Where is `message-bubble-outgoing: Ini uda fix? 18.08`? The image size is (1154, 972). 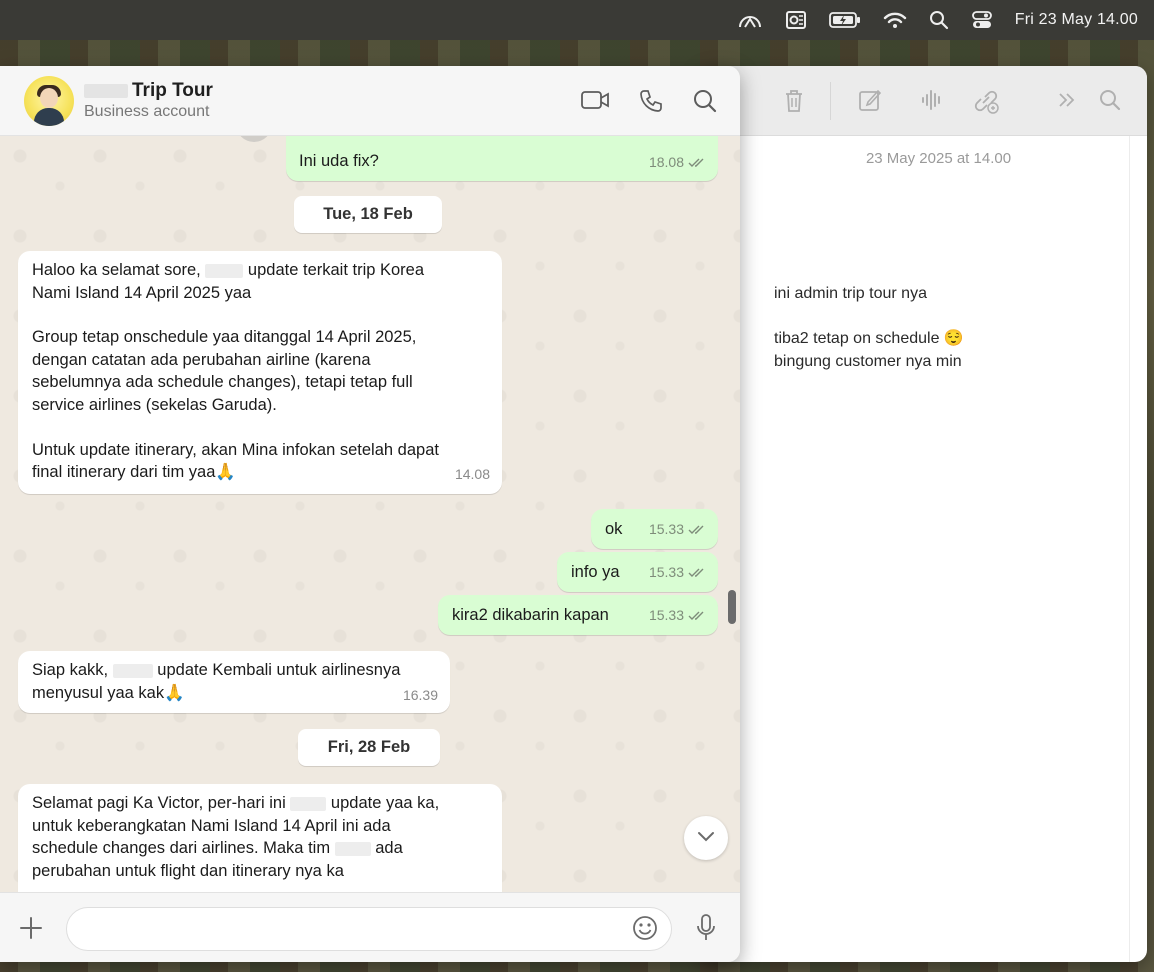
message-bubble-outgoing: Ini uda fix? 18.08 is located at coordinates (502, 158).